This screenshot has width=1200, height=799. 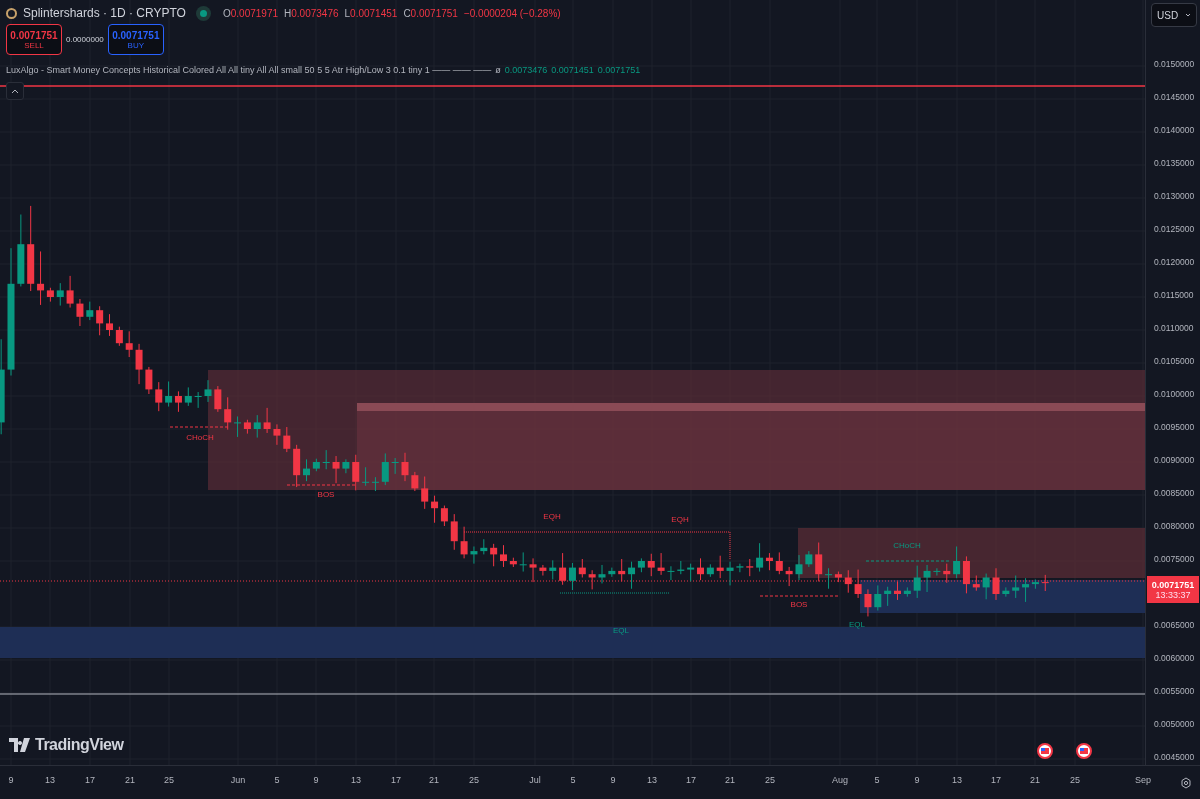 I want to click on price-tick: 0.0140000, so click(x=1174, y=130).